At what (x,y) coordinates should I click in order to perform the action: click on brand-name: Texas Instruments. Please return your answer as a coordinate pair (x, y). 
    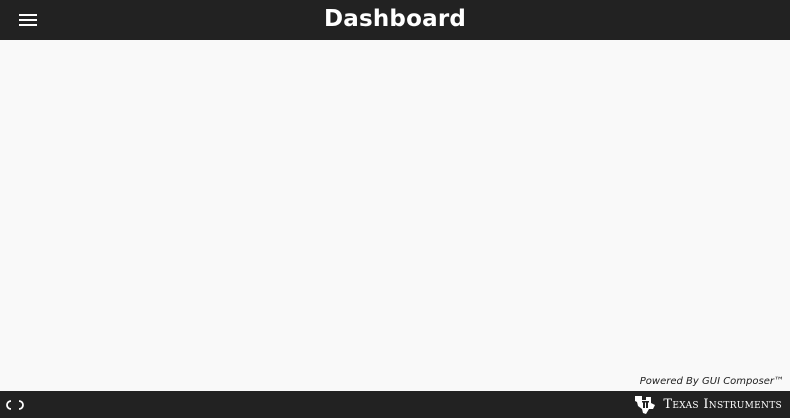
    Looking at the image, I should click on (722, 404).